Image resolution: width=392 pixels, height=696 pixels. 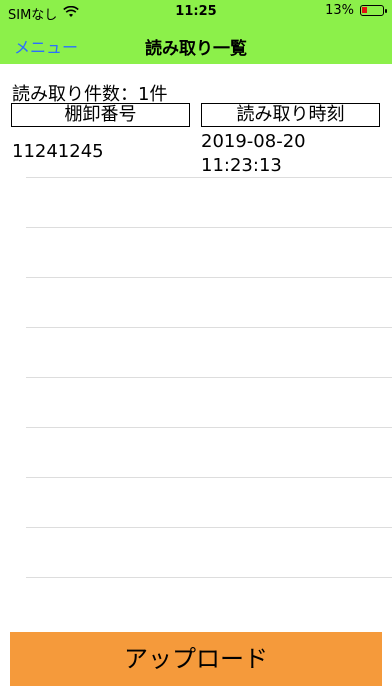 I want to click on column-header-time: 読み取り時刻, so click(x=290, y=115).